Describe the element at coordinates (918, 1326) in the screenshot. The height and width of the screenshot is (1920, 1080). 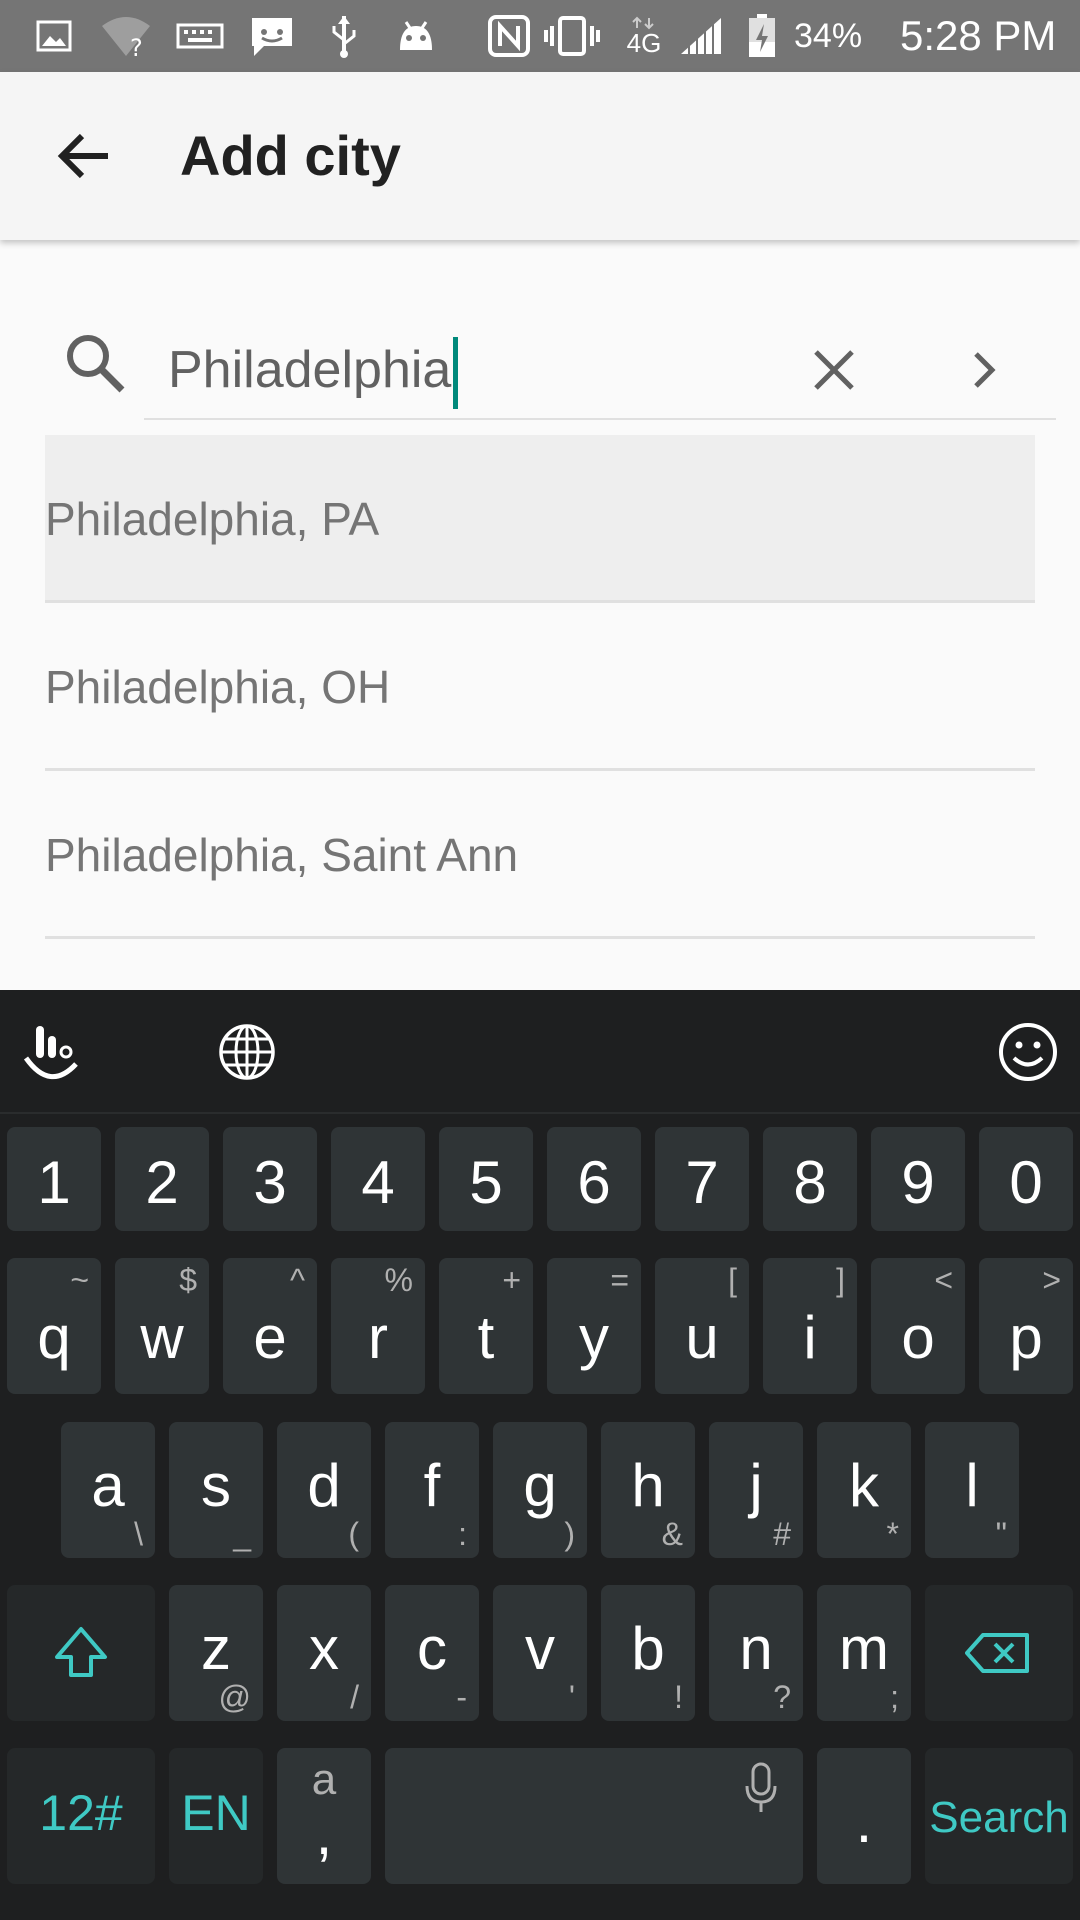
I see `key-o: < o` at that location.